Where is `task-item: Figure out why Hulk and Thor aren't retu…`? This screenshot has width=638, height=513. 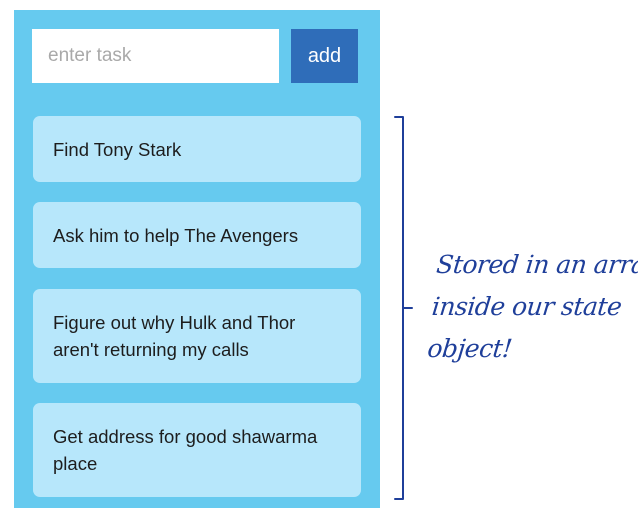 task-item: Figure out why Hulk and Thor aren't retu… is located at coordinates (197, 336).